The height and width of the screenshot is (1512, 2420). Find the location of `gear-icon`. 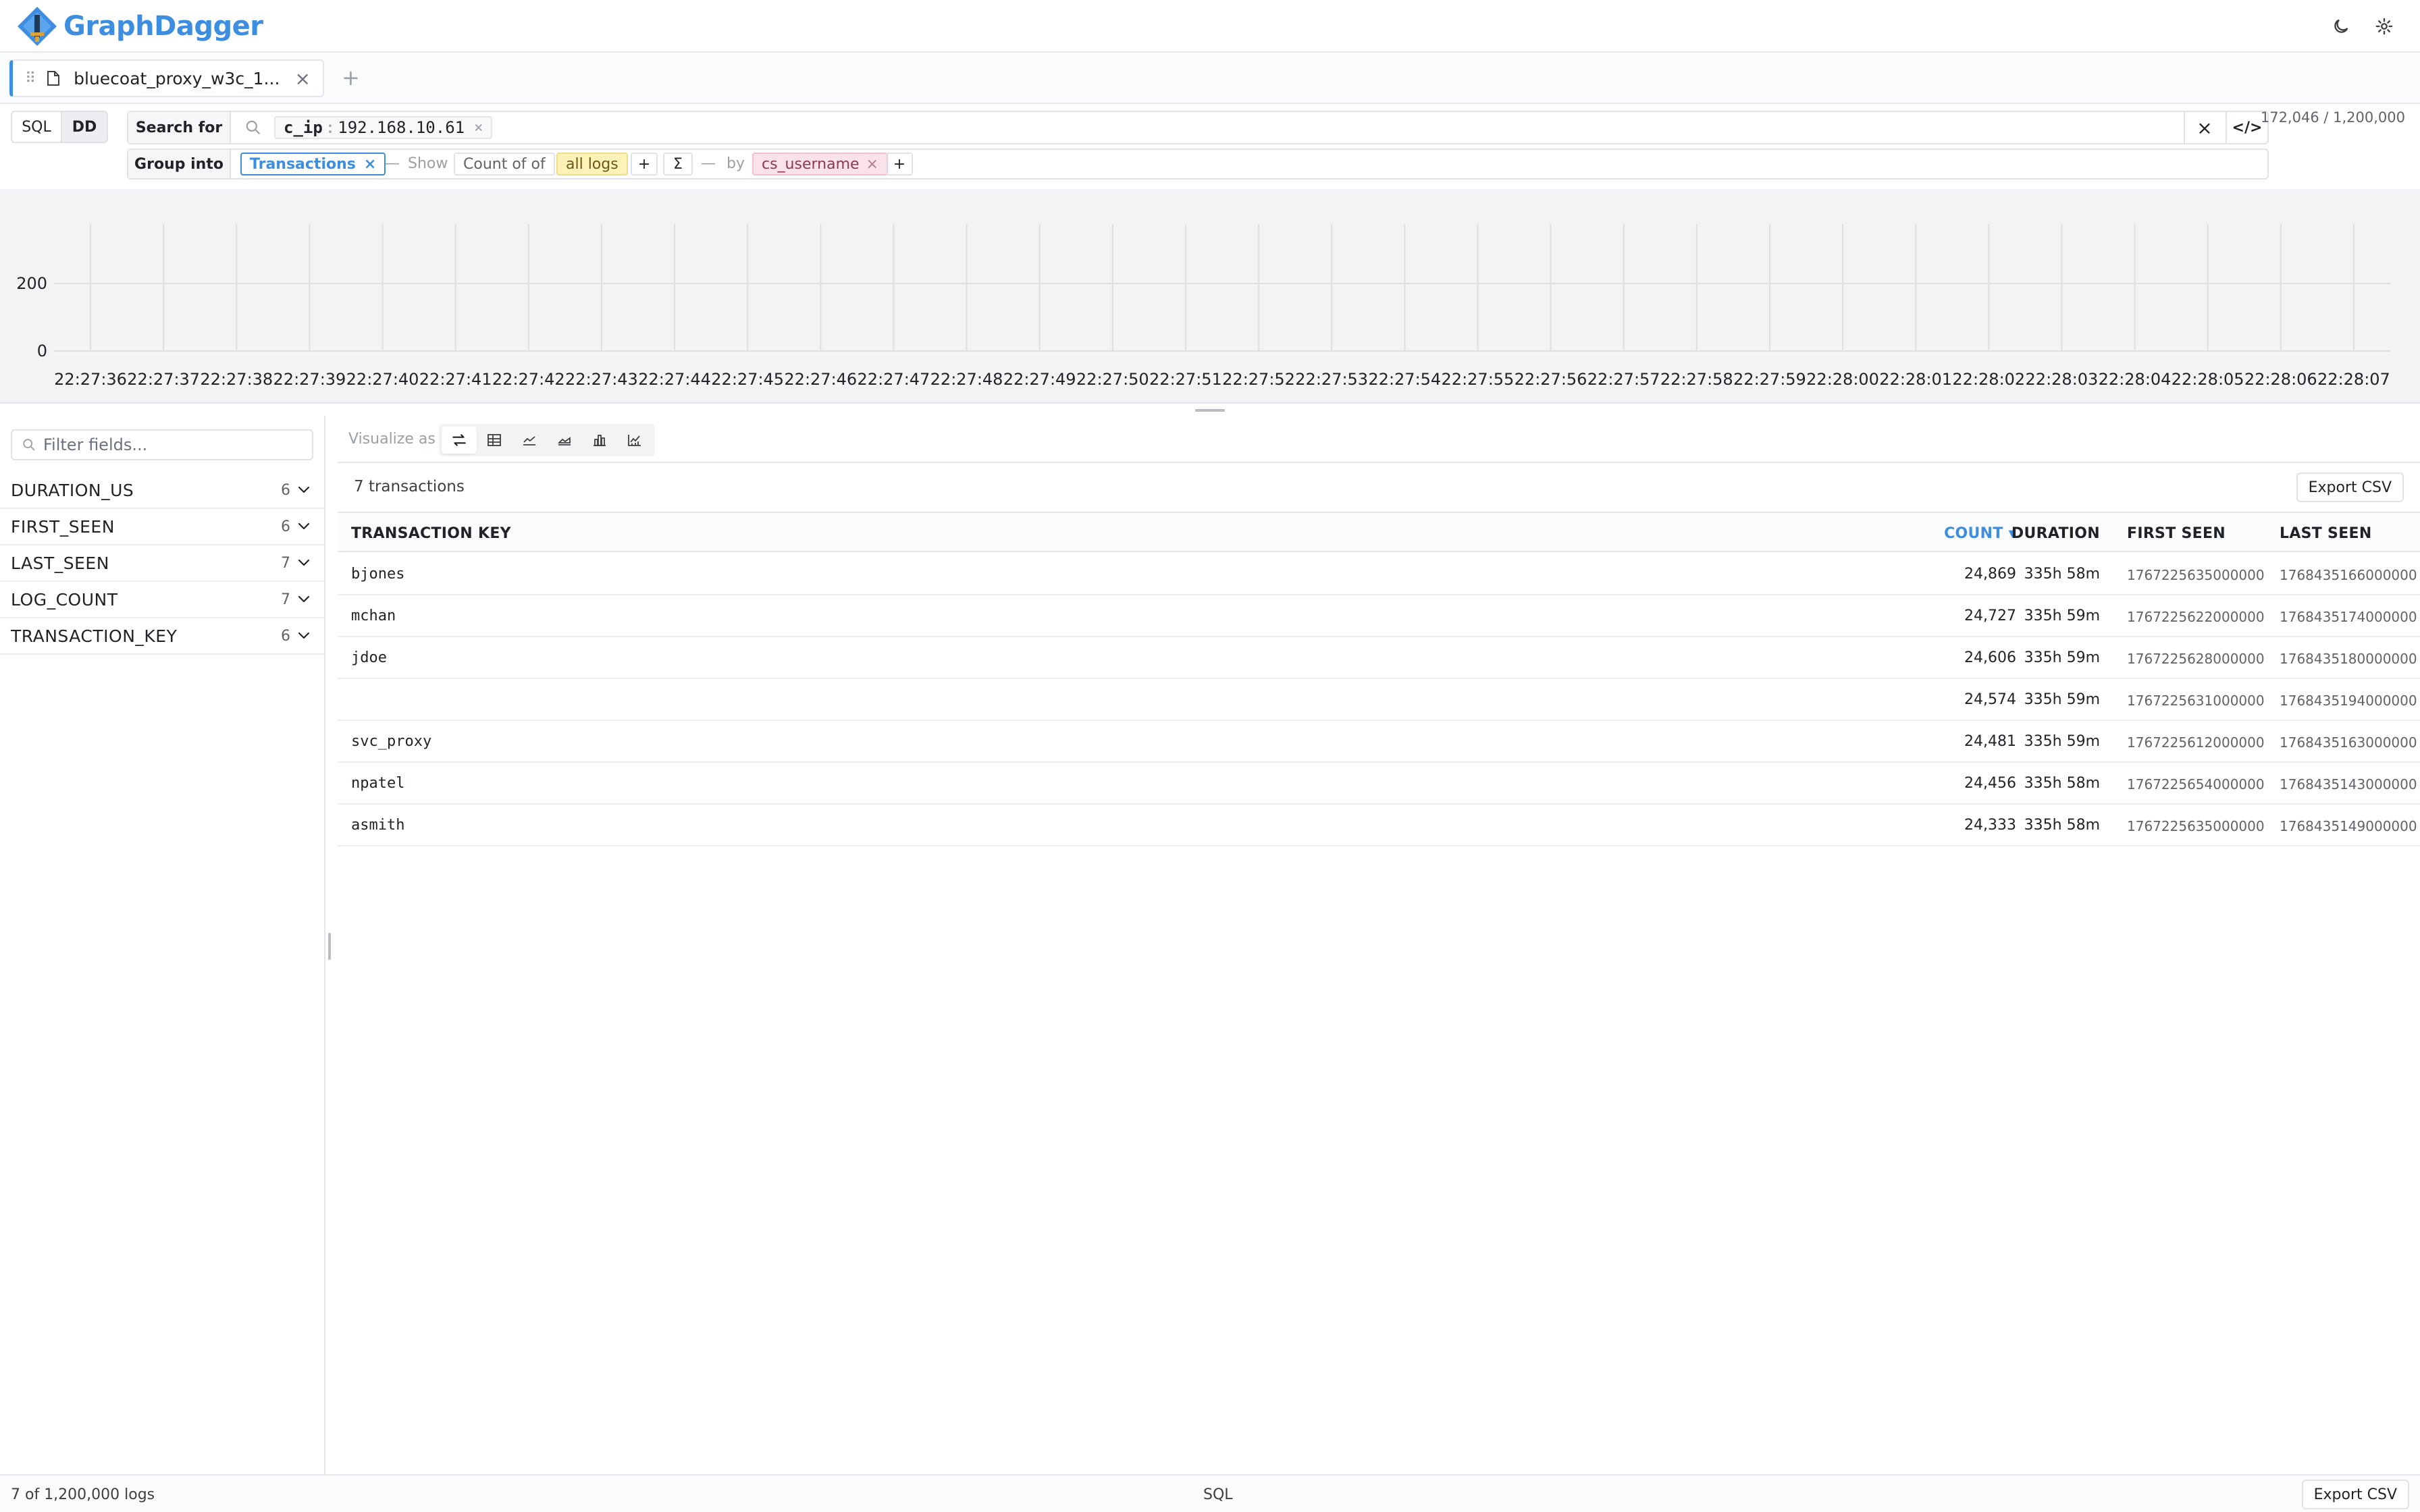

gear-icon is located at coordinates (2384, 27).